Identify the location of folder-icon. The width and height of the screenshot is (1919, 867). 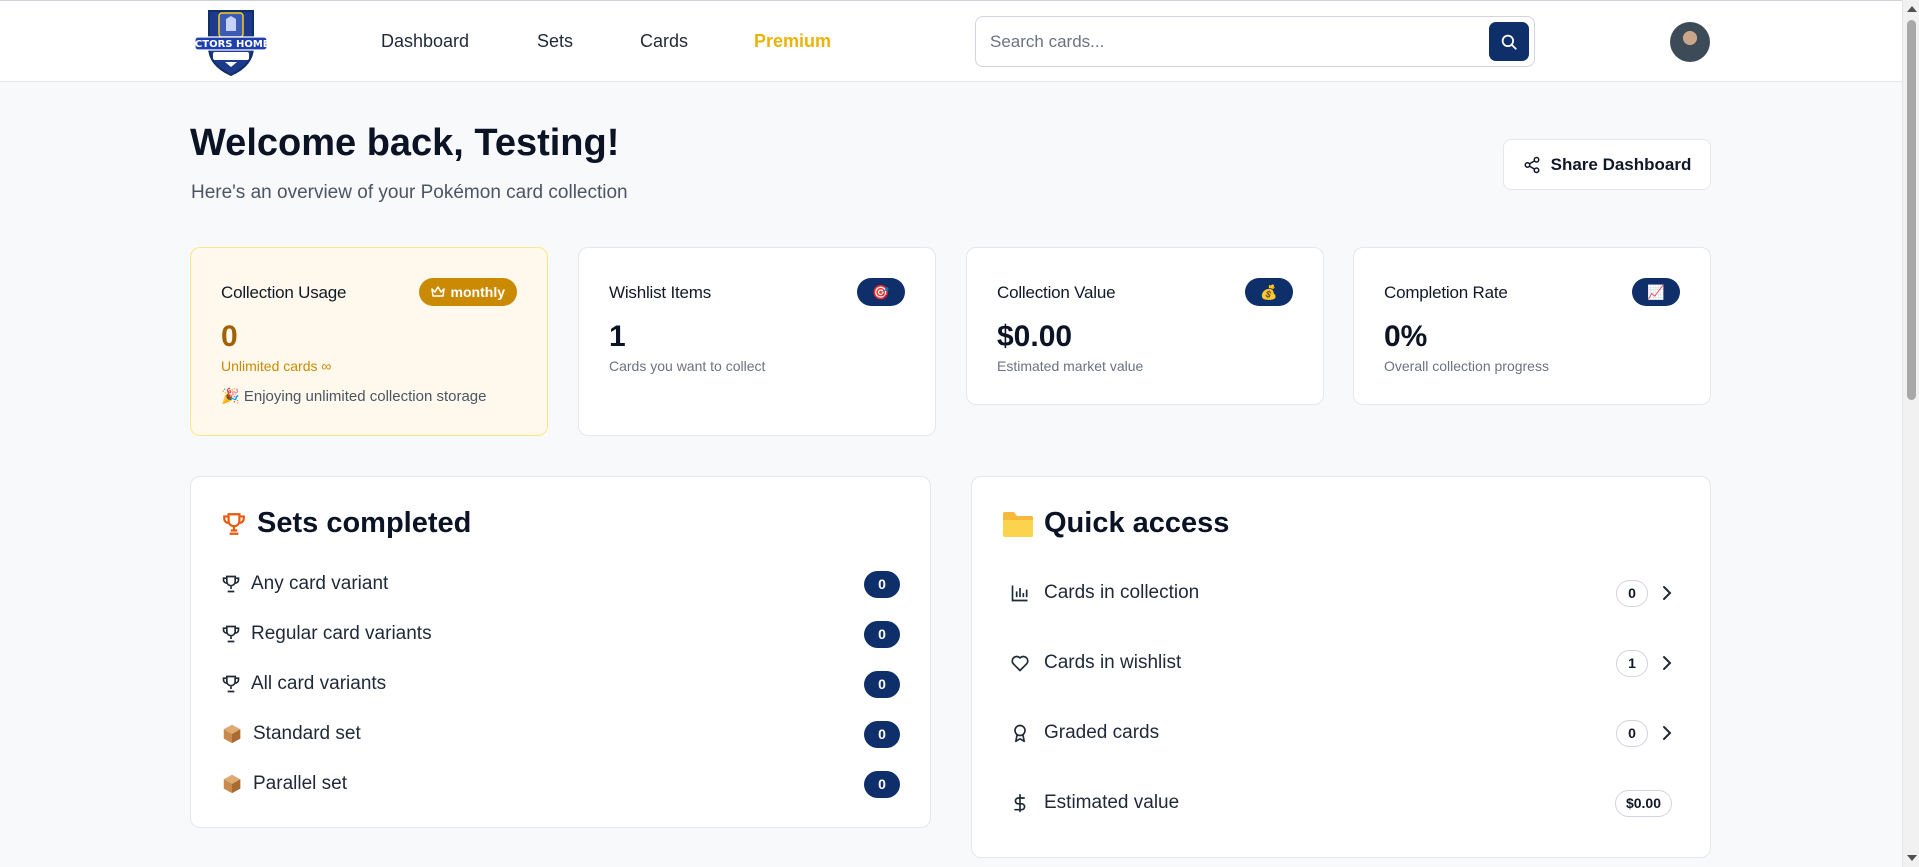
(1018, 524).